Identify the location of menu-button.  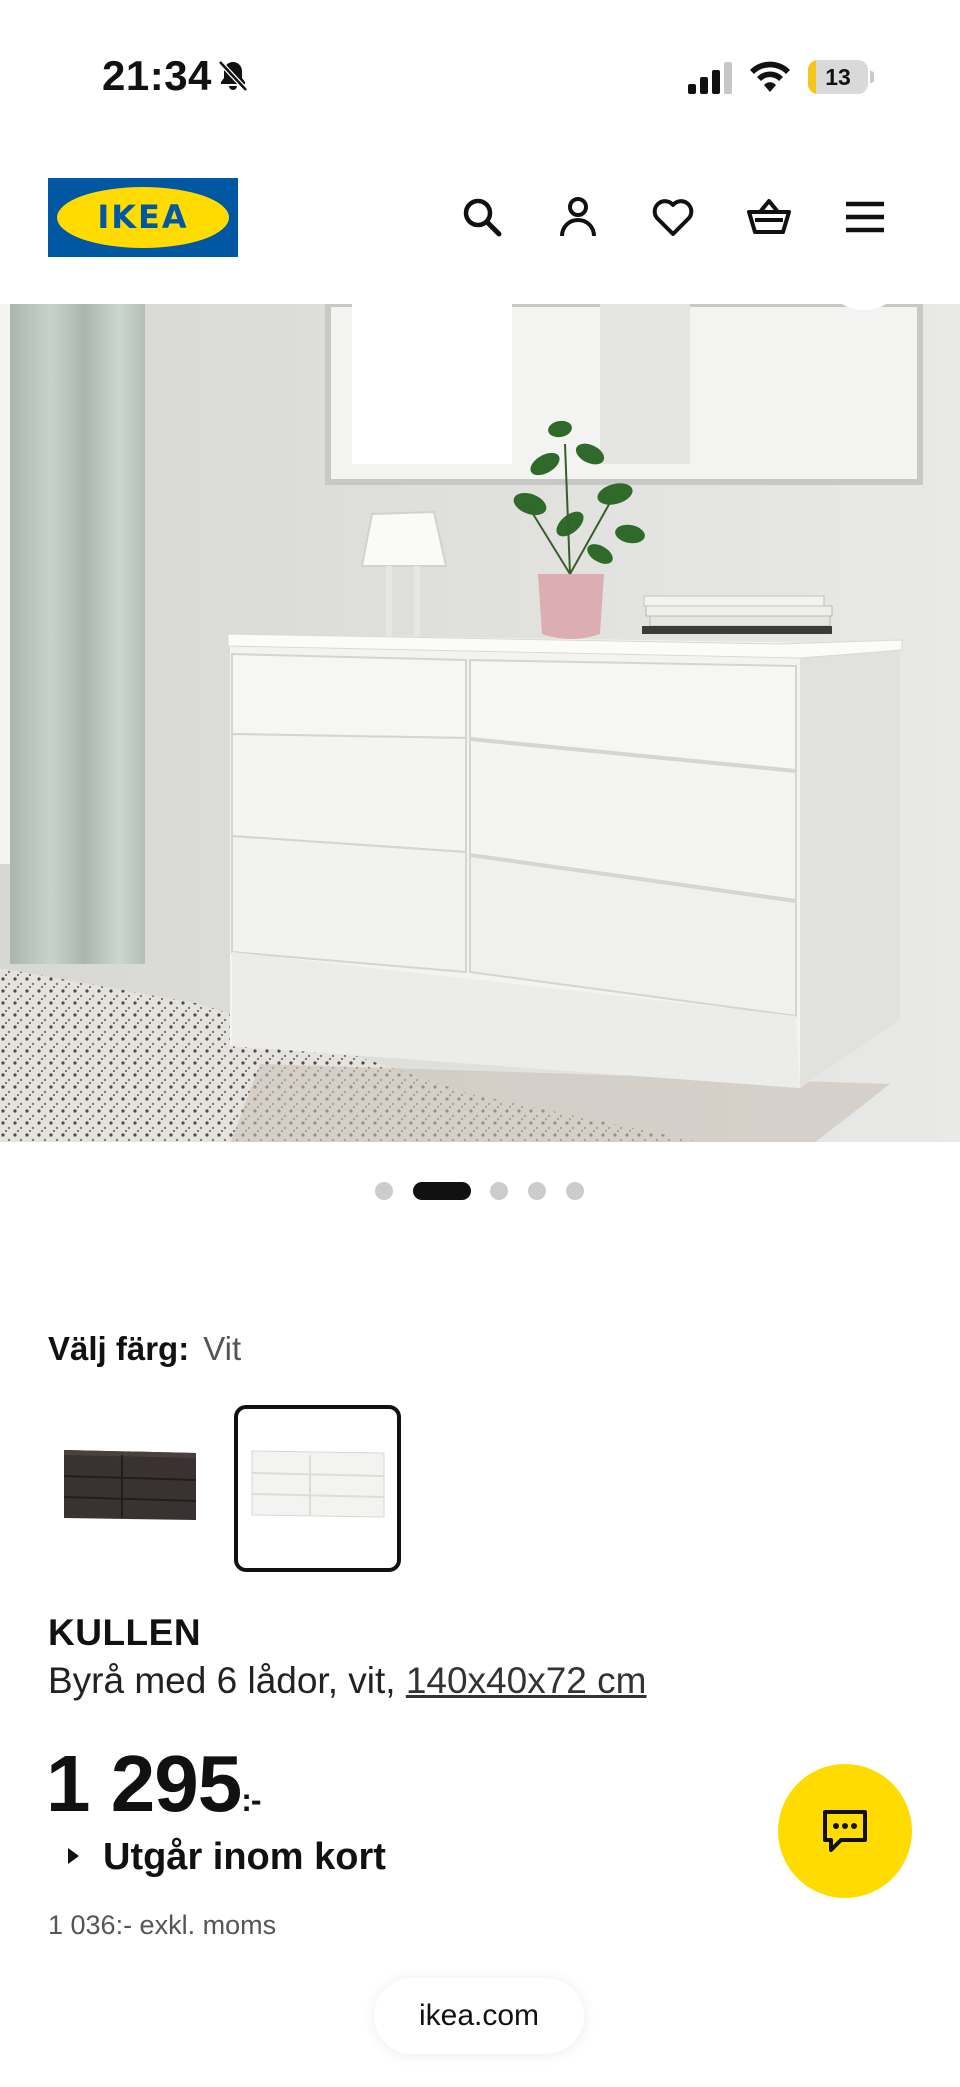
(865, 217).